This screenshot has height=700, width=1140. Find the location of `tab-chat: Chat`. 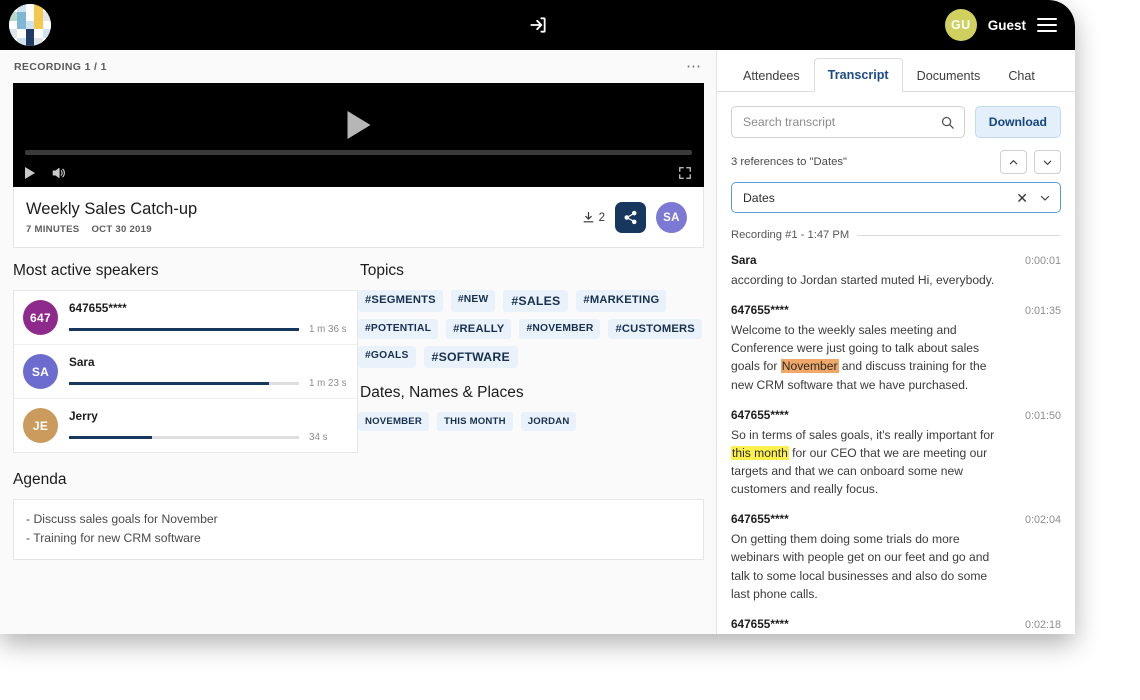

tab-chat: Chat is located at coordinates (1021, 75).